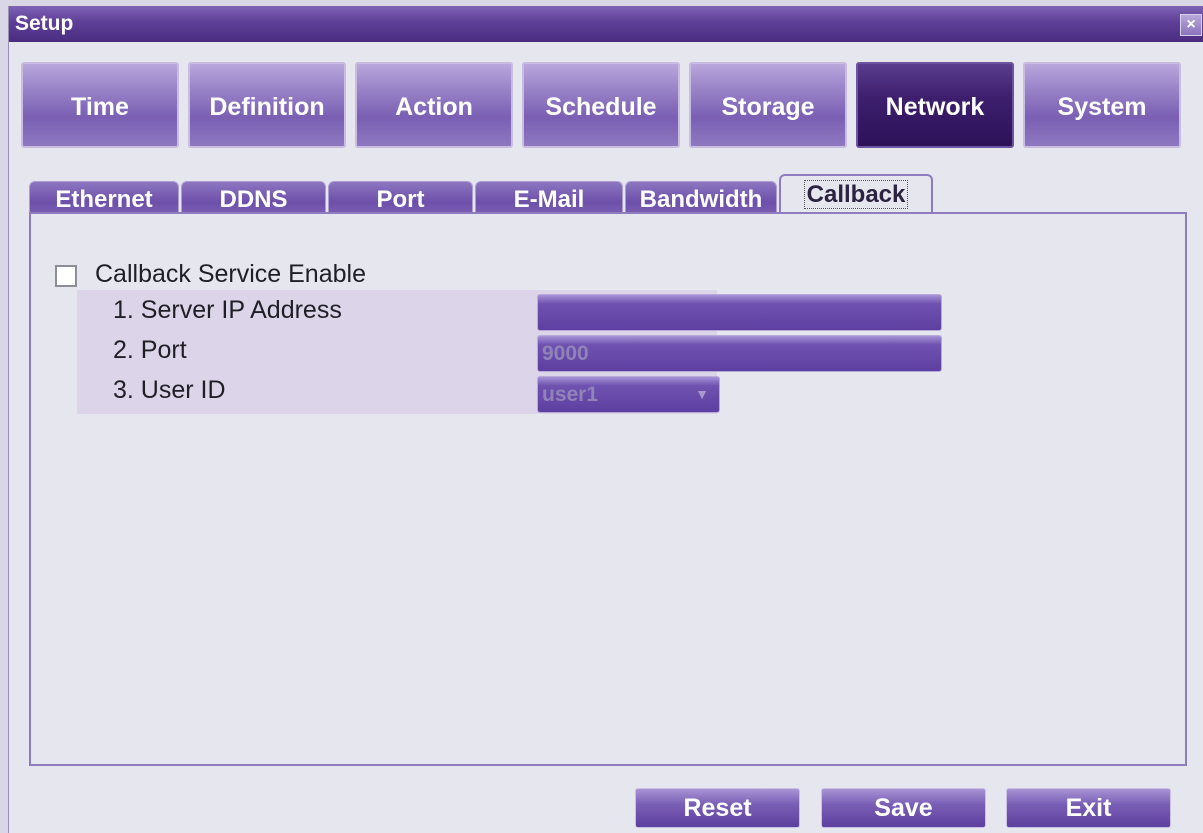 The height and width of the screenshot is (833, 1203). Describe the element at coordinates (150, 350) in the screenshot. I see `port-label: 2. Port` at that location.